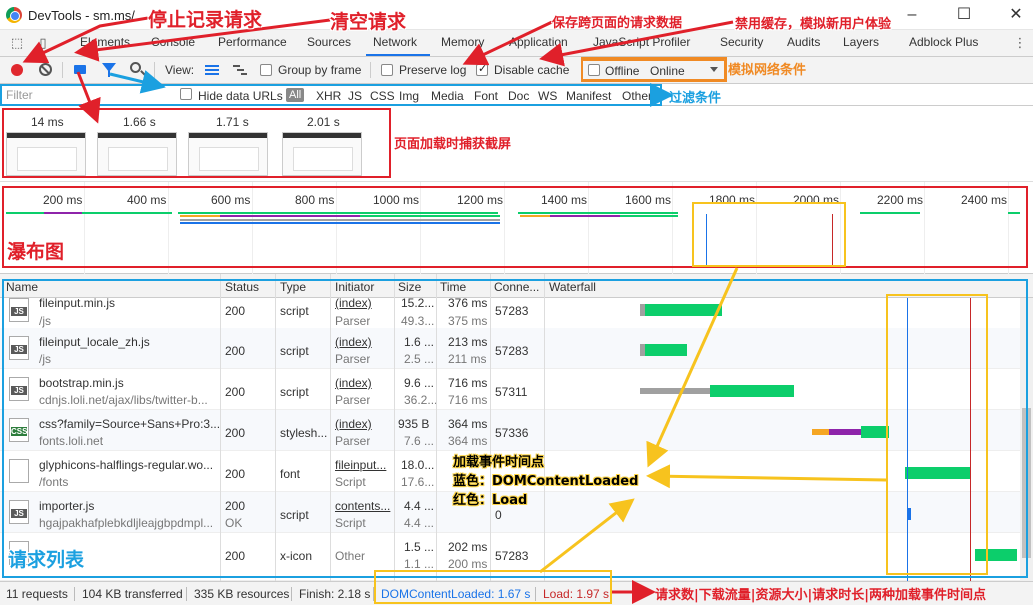 The height and width of the screenshot is (605, 1033). Describe the element at coordinates (938, 473) in the screenshot. I see `waterfall-bar` at that location.